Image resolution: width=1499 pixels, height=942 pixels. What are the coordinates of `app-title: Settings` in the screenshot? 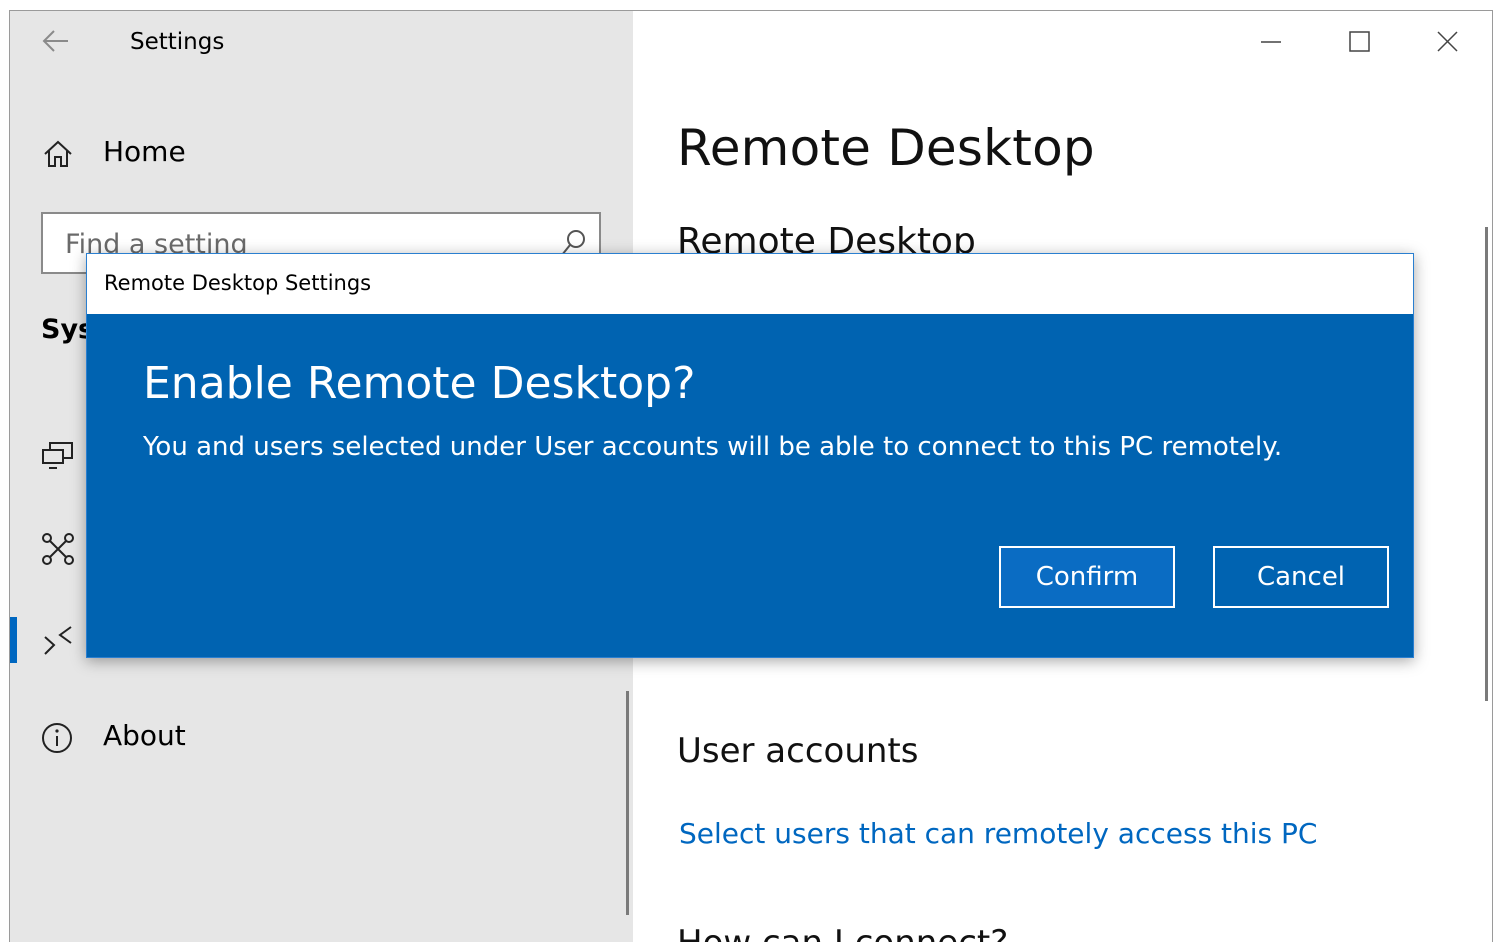 It's located at (177, 42).